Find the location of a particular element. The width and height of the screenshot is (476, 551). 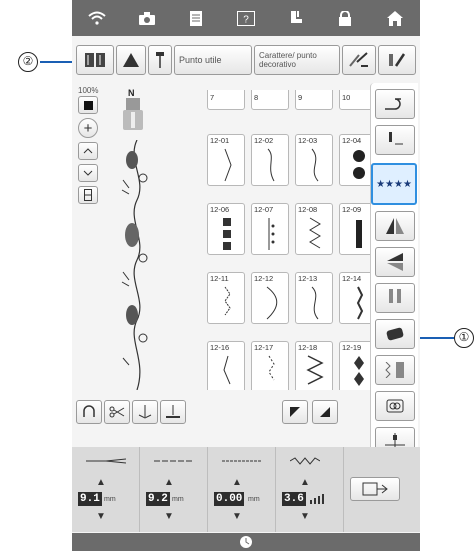

zigzag-icon is located at coordinates (305, 461).